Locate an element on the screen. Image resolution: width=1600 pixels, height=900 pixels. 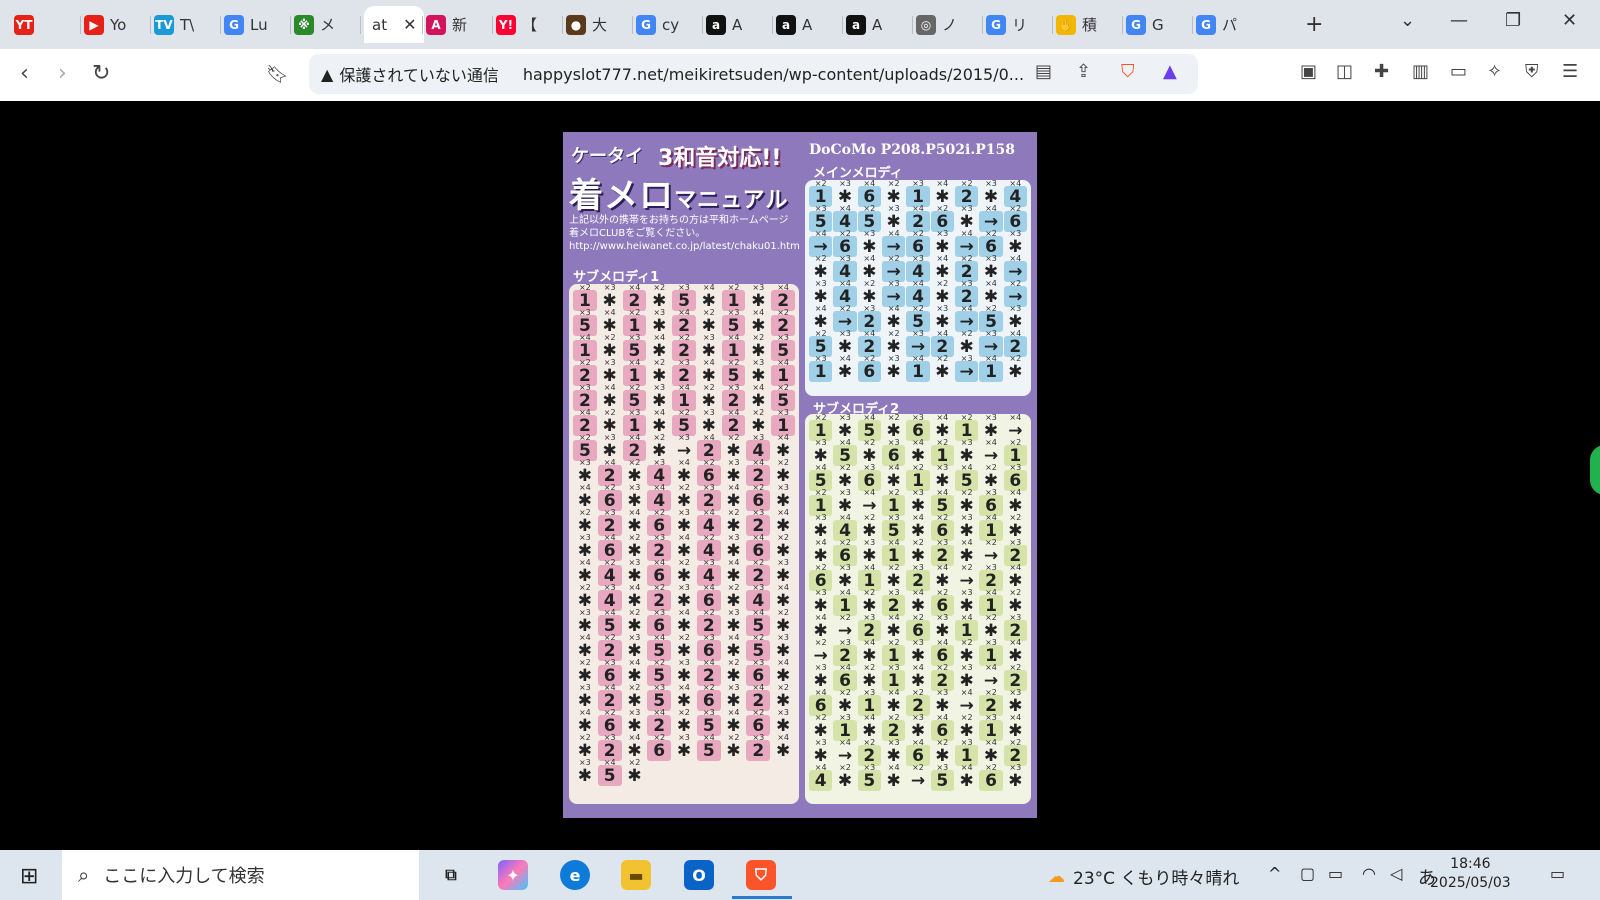
extensions-puzzle-icon: ✚ is located at coordinates (1381, 71).